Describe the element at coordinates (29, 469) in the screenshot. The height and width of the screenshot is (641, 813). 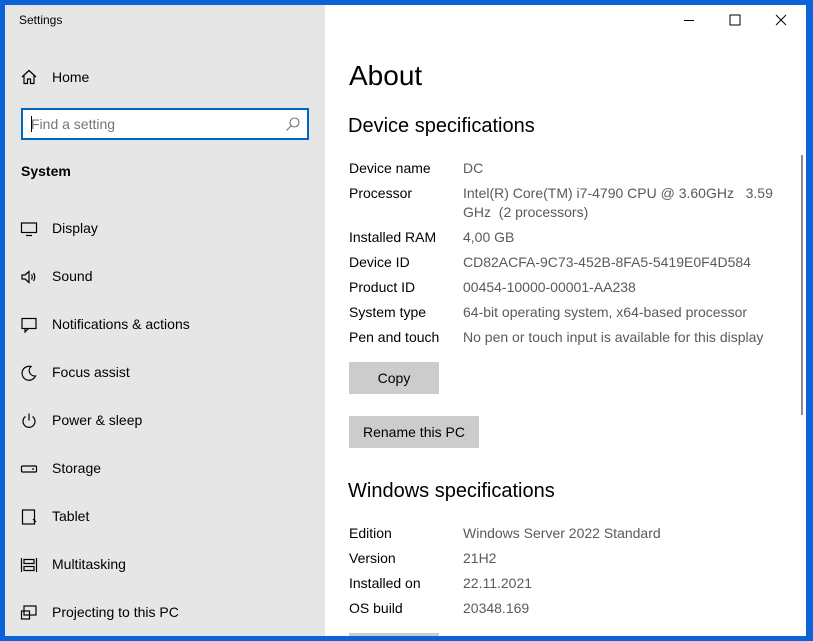
I see `storage-icon` at that location.